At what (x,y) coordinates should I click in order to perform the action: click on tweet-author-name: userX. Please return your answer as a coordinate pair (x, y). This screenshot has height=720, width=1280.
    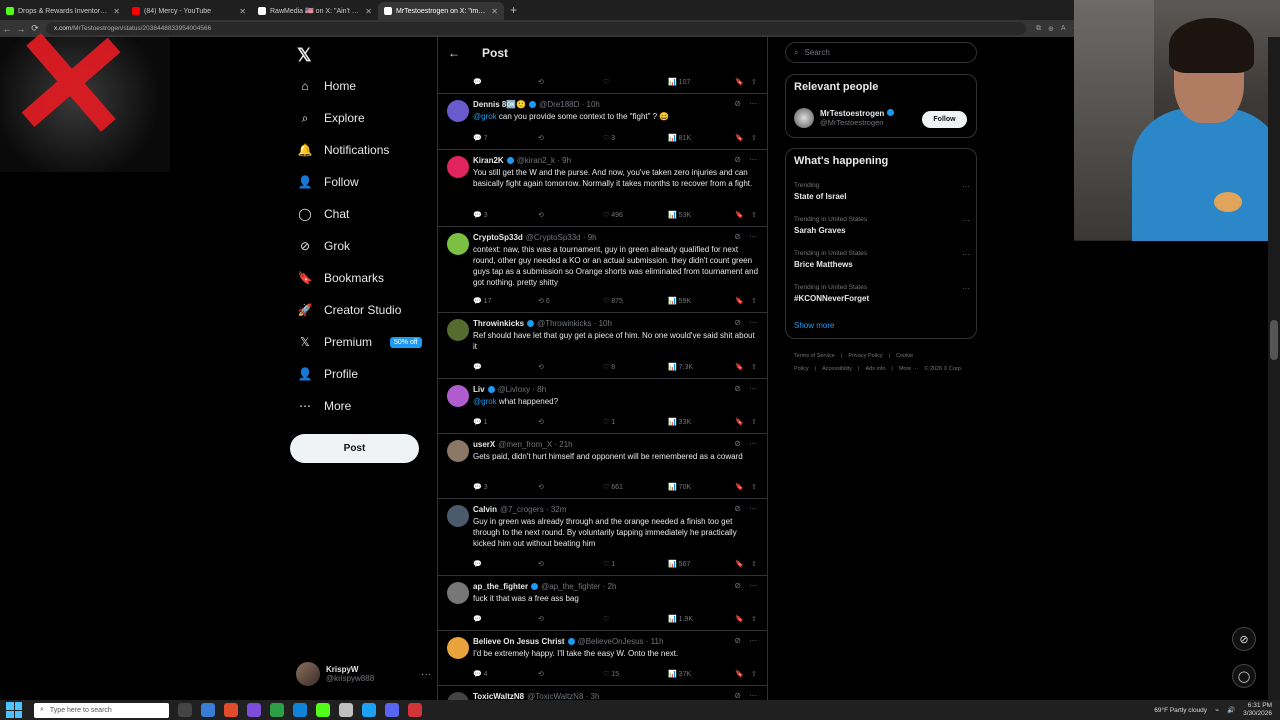
    Looking at the image, I should click on (484, 444).